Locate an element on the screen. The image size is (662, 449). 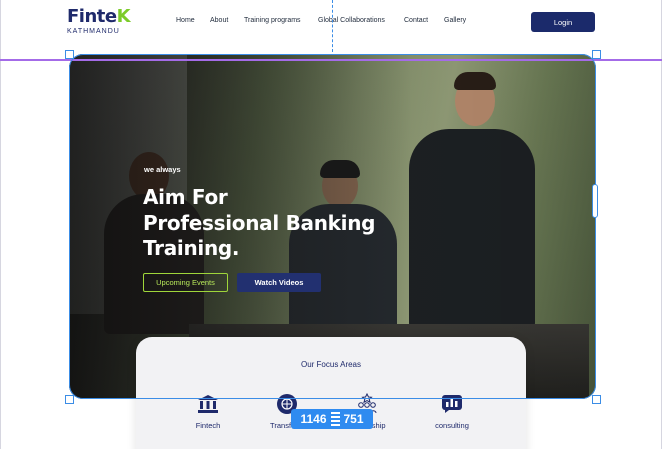
hero-headline: Aim For Professional Banking Training. is located at coordinates (273, 223).